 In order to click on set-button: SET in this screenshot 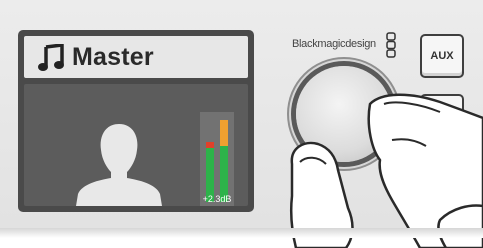, I will do `click(442, 180)`.